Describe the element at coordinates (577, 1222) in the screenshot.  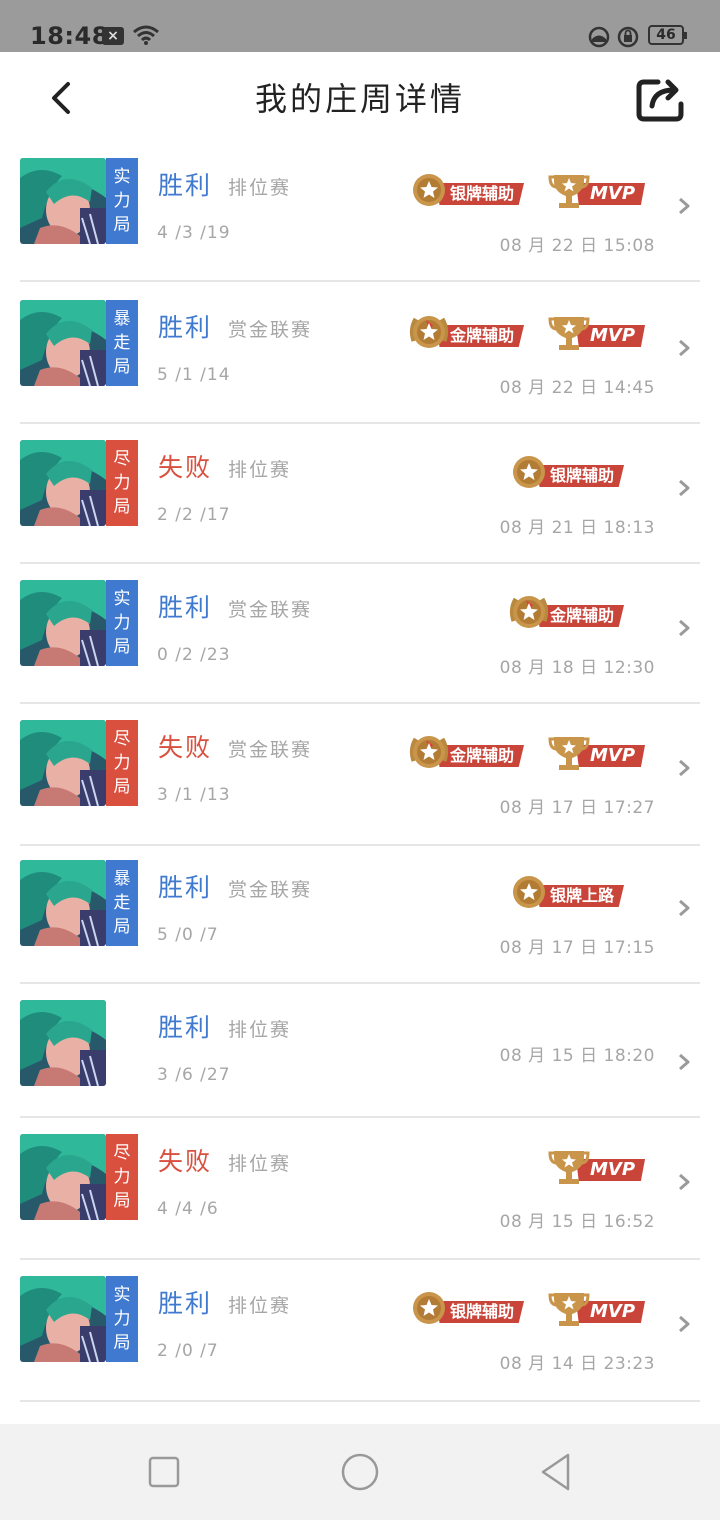
I see `match-datetime: 08 月 15 日 16:52` at that location.